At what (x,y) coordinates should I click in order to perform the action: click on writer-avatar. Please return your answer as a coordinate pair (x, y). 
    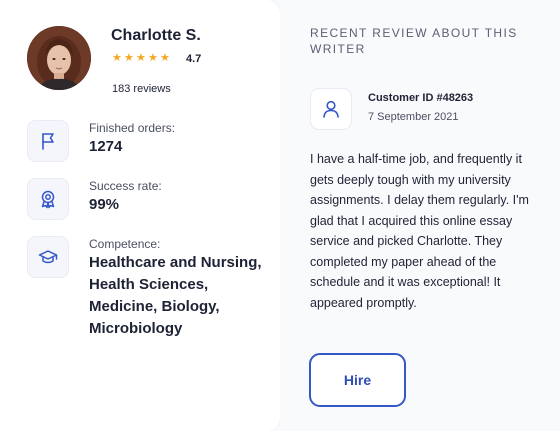
    Looking at the image, I should click on (59, 58).